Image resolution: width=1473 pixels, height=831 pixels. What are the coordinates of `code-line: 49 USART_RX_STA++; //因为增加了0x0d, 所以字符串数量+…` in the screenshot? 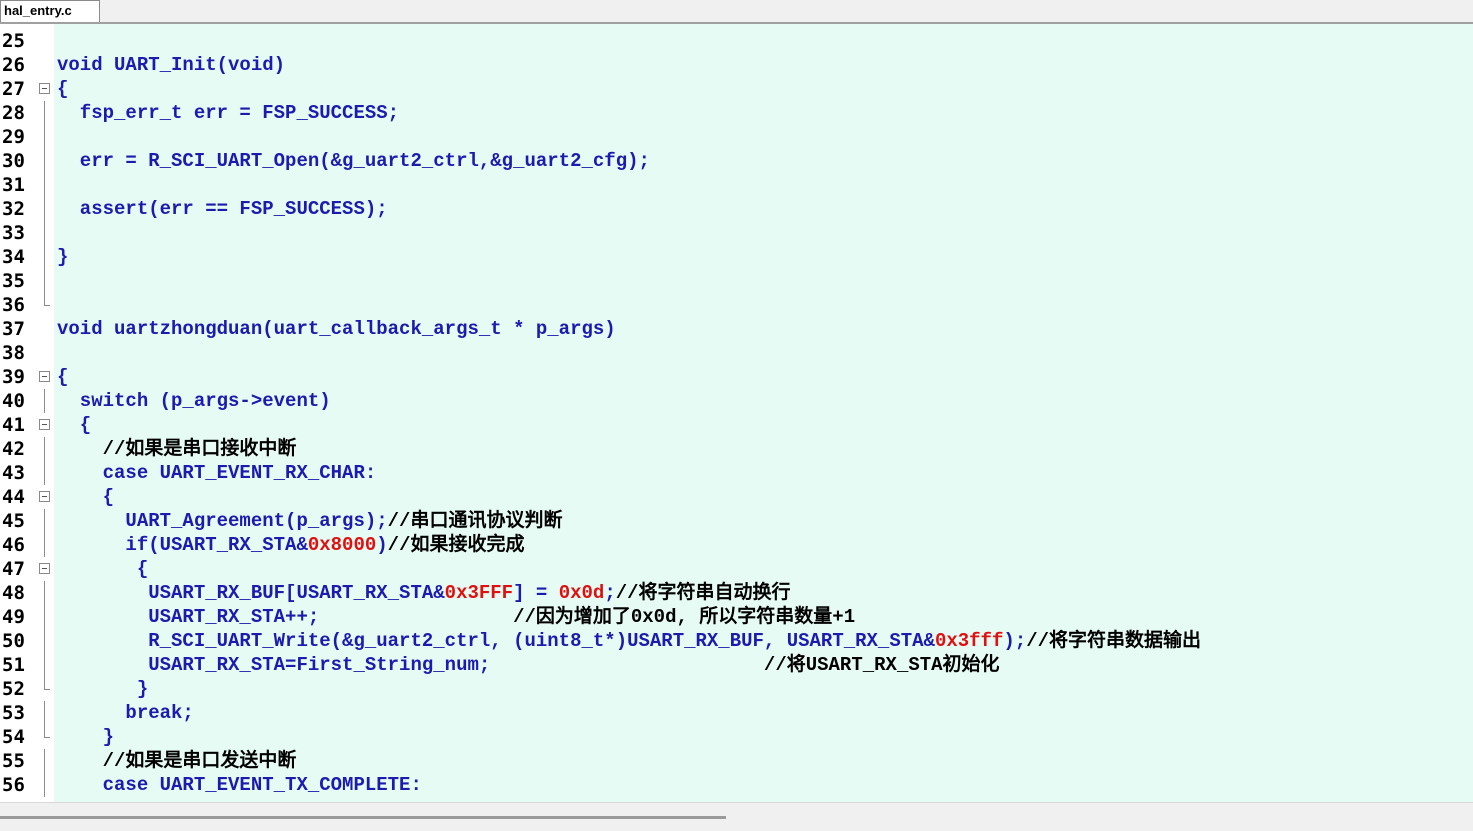 It's located at (736, 617).